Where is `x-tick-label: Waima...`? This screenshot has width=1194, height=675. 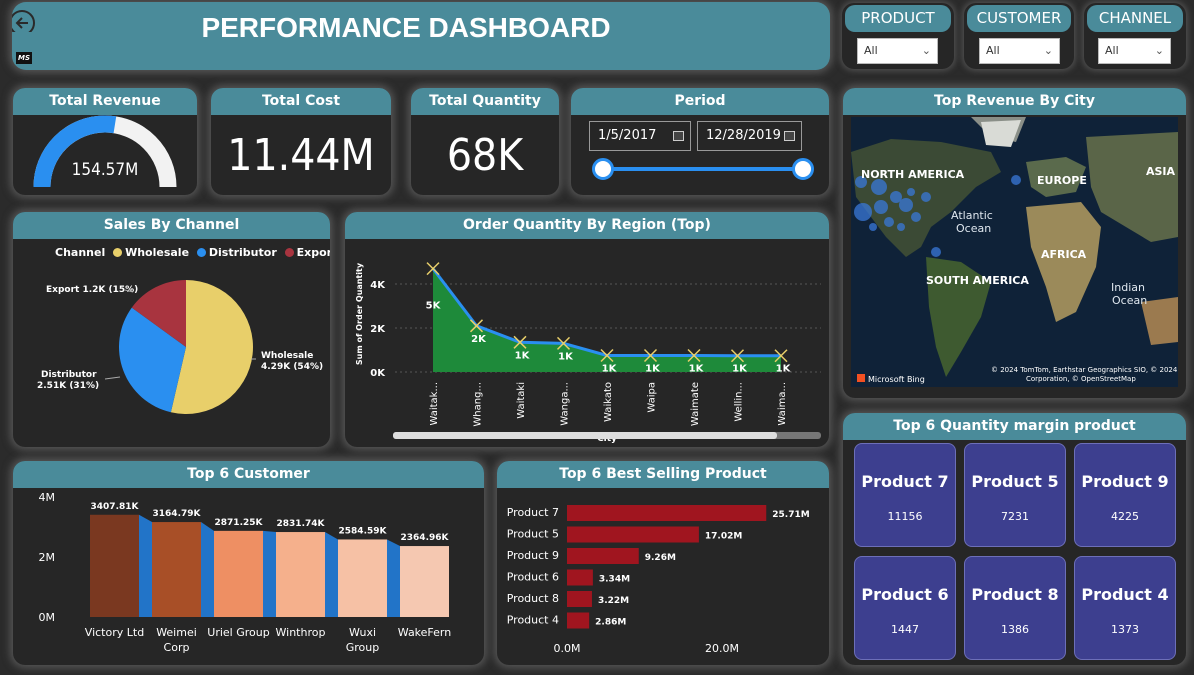
x-tick-label: Waima... is located at coordinates (782, 404).